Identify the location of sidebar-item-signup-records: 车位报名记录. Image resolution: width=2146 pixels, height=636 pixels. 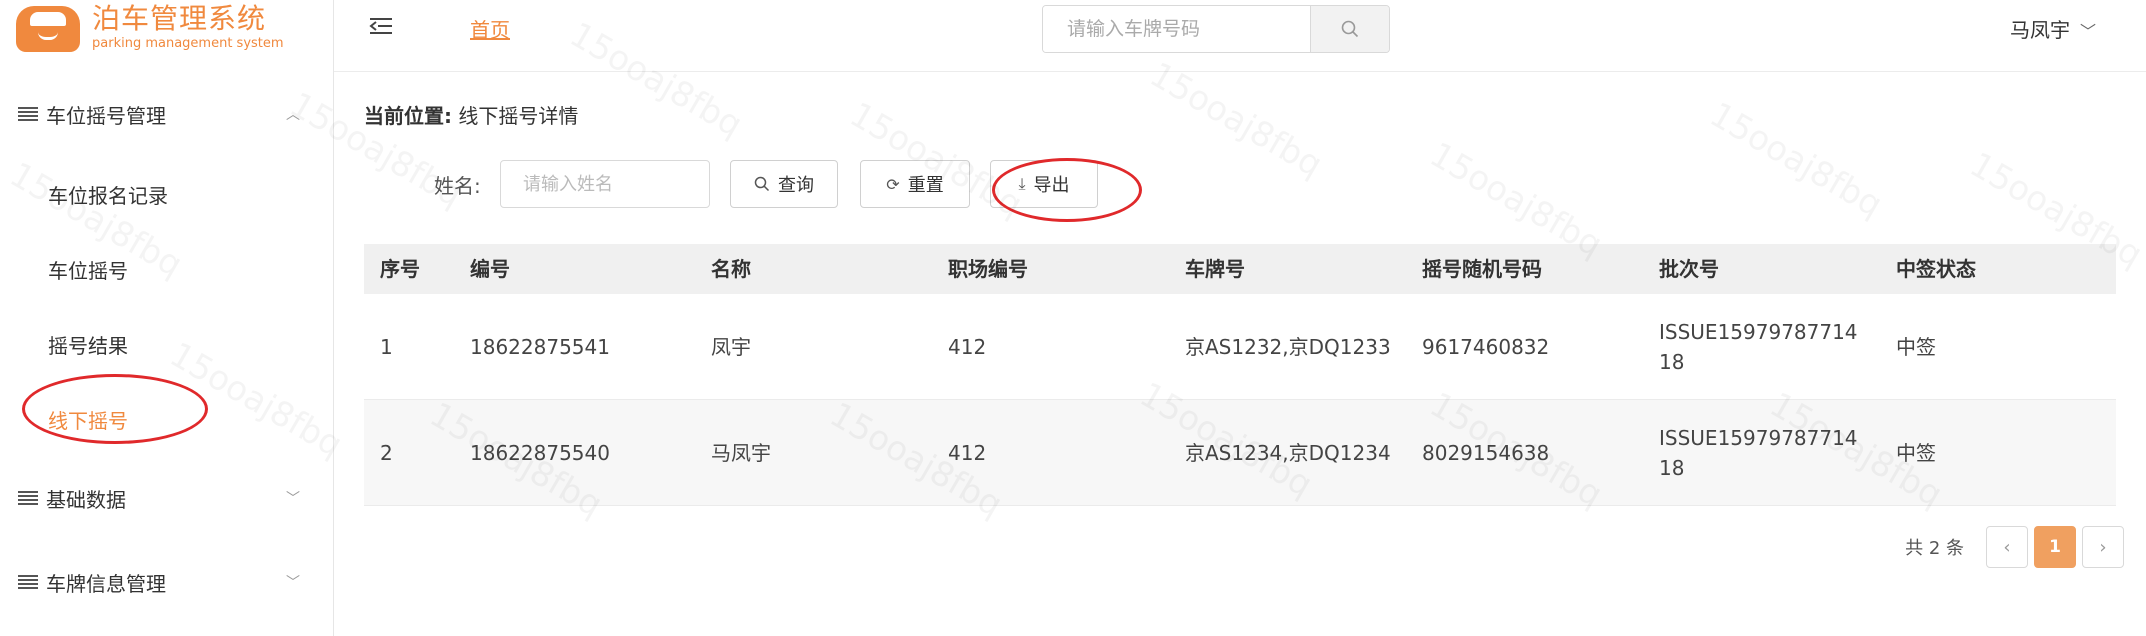
(108, 194).